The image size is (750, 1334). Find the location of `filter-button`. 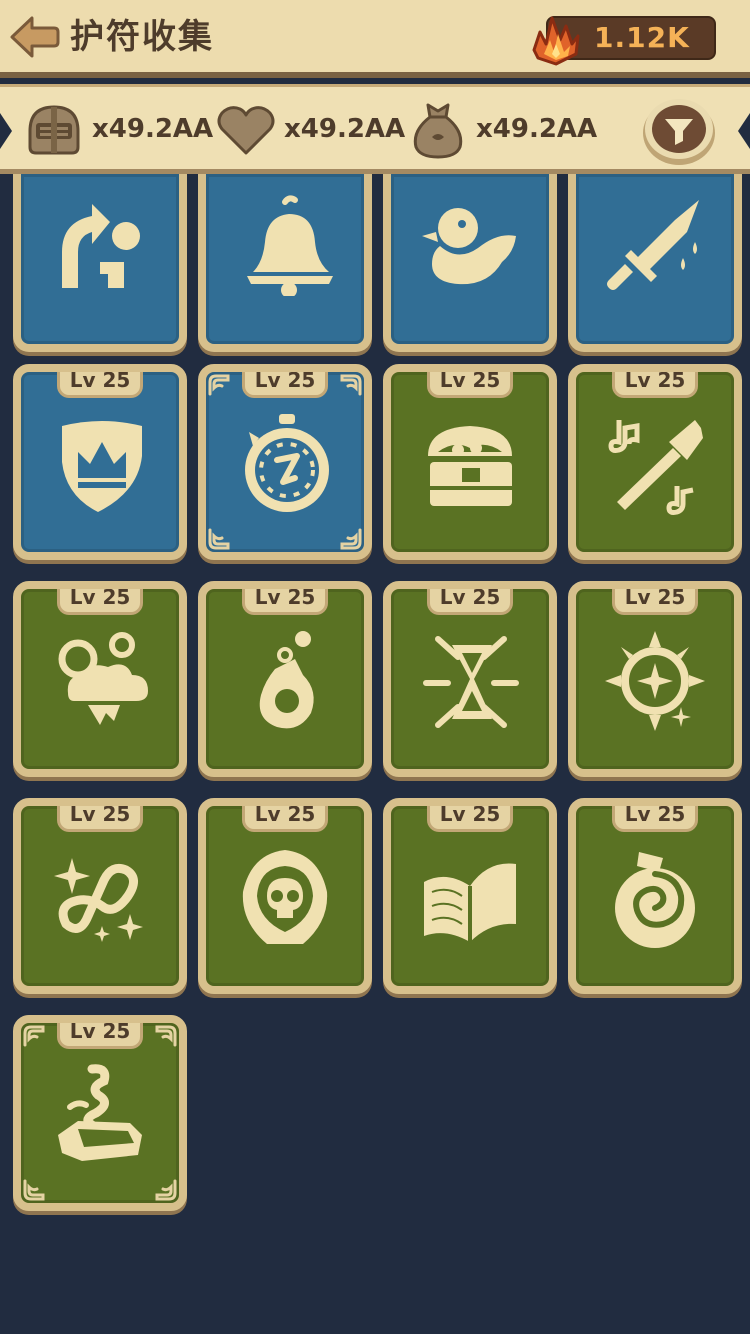

filter-button is located at coordinates (679, 130).